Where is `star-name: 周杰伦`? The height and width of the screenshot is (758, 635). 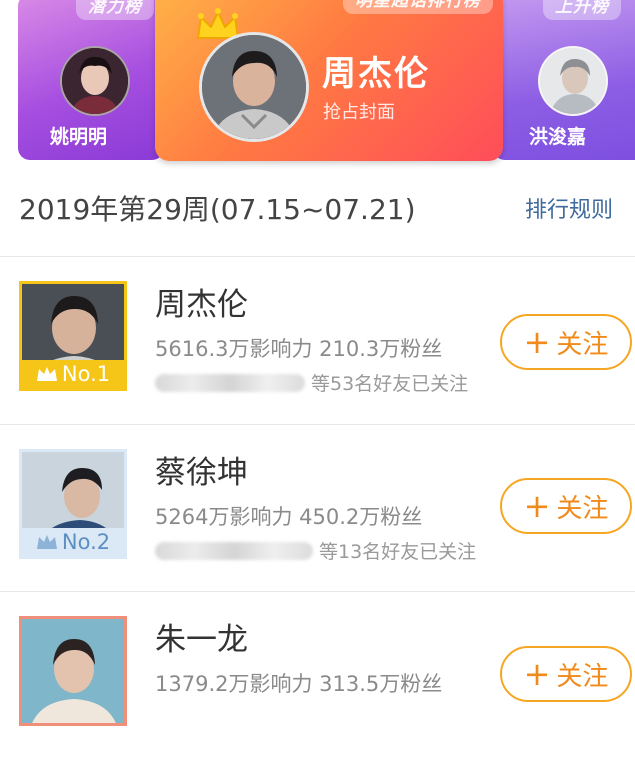
star-name: 周杰伦 is located at coordinates (201, 301).